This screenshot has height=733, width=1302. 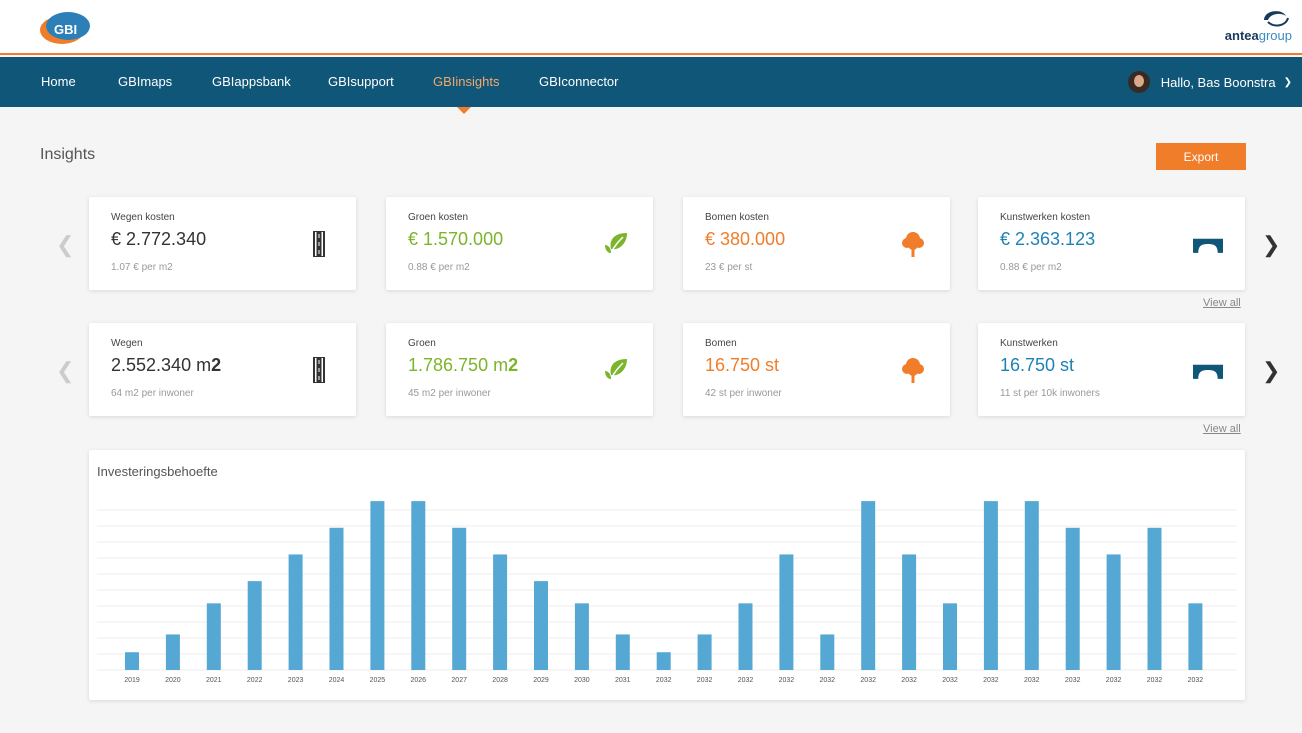 I want to click on cost-card-groen: Groen kosten € 1.570.000 0.88 € per m2, so click(x=519, y=243).